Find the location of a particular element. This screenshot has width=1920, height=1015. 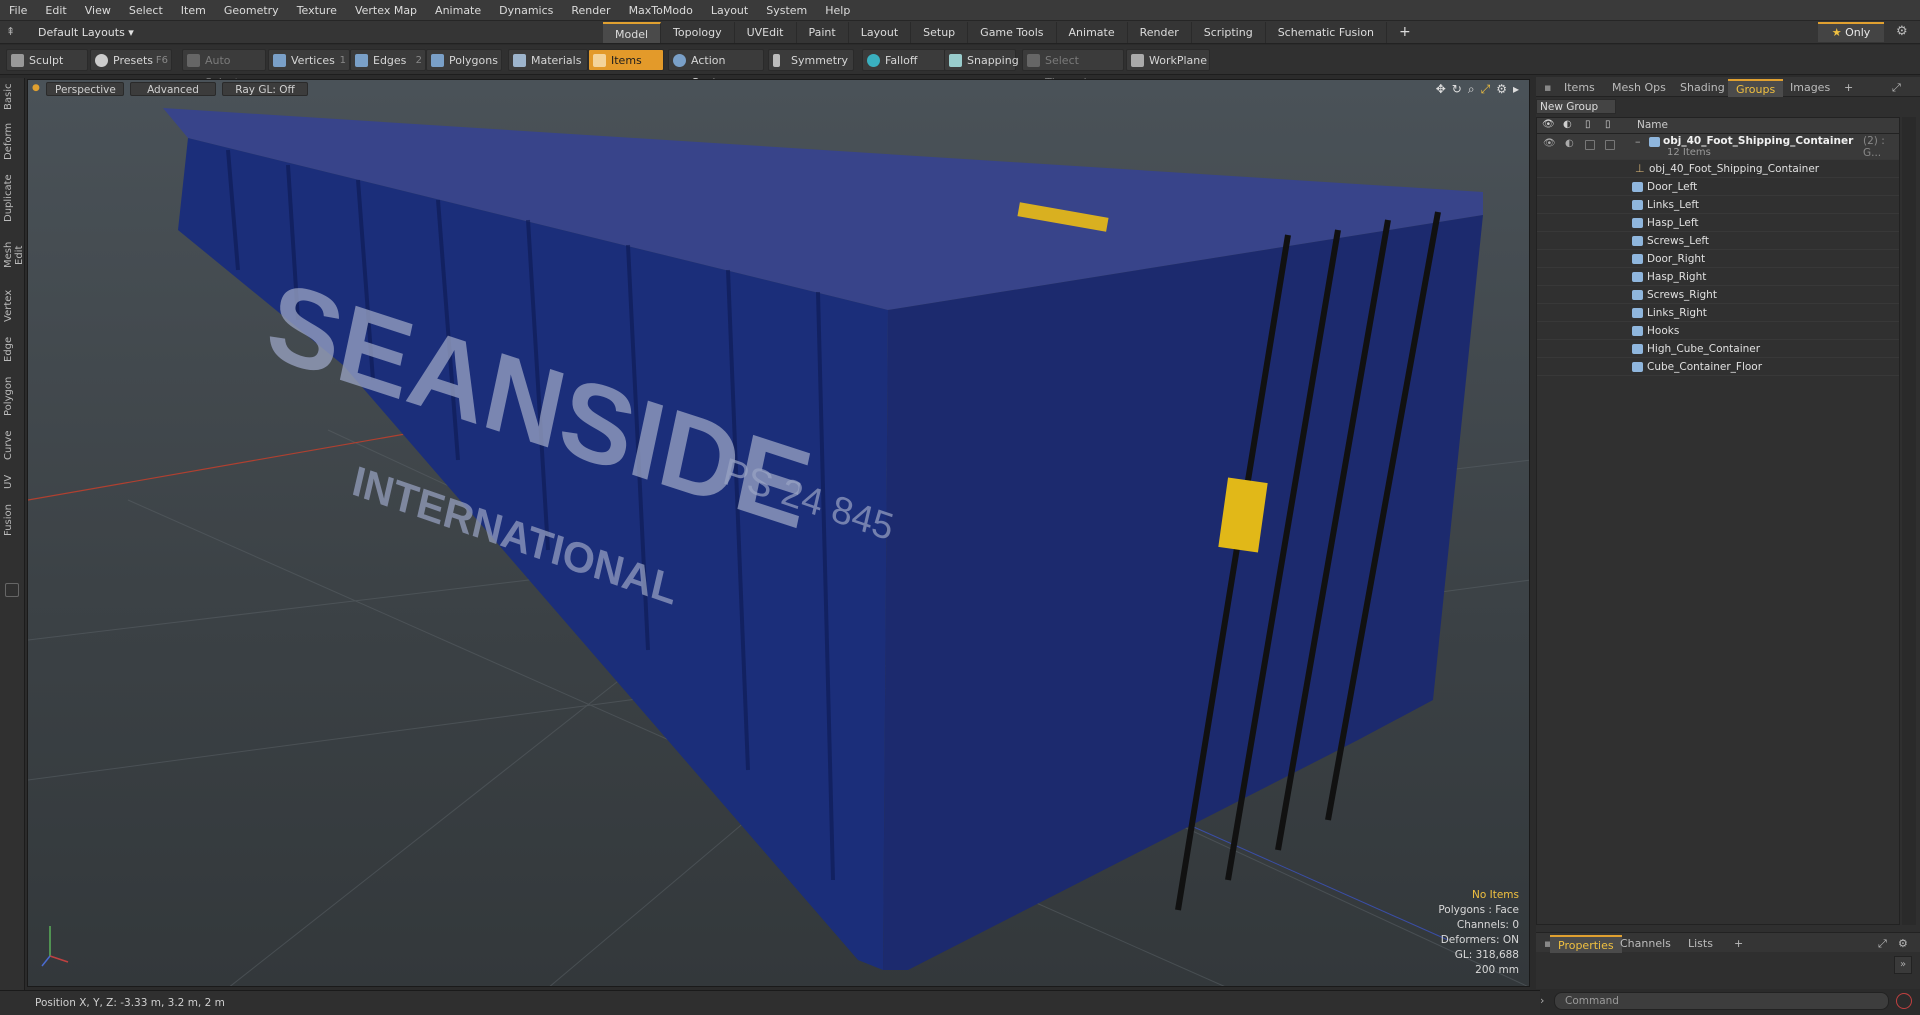

list-item: Cube_Container_Floor is located at coordinates (1718, 367).